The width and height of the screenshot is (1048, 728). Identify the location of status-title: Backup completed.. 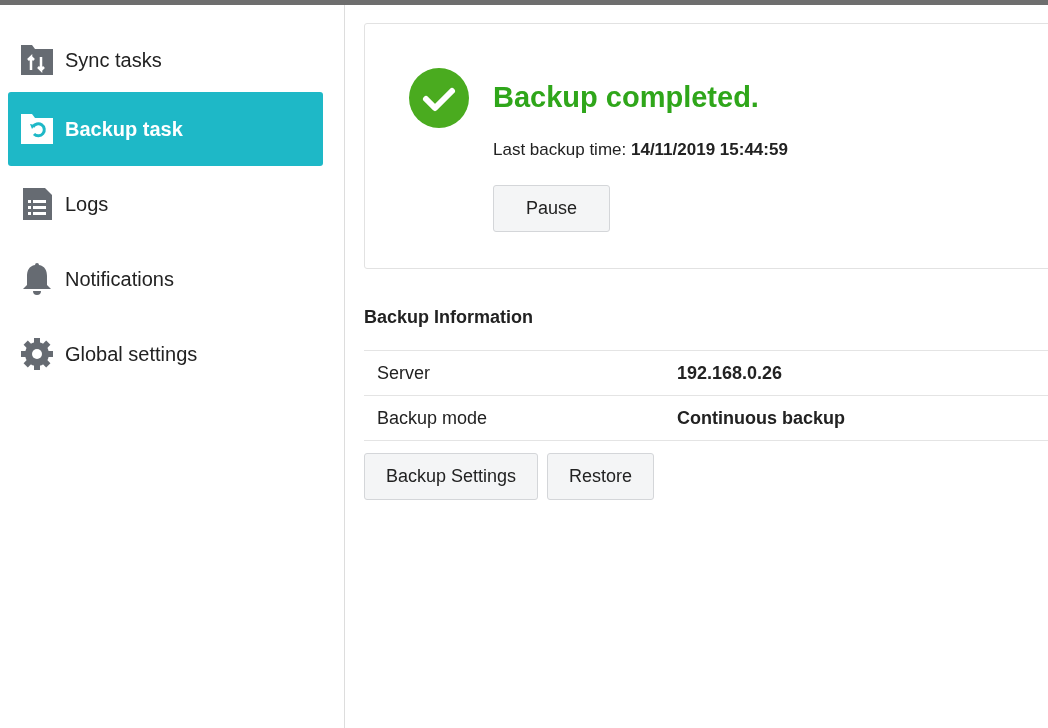
(626, 97).